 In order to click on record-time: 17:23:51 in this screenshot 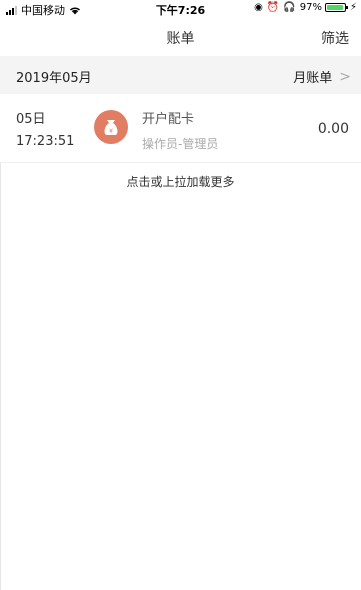, I will do `click(45, 141)`.